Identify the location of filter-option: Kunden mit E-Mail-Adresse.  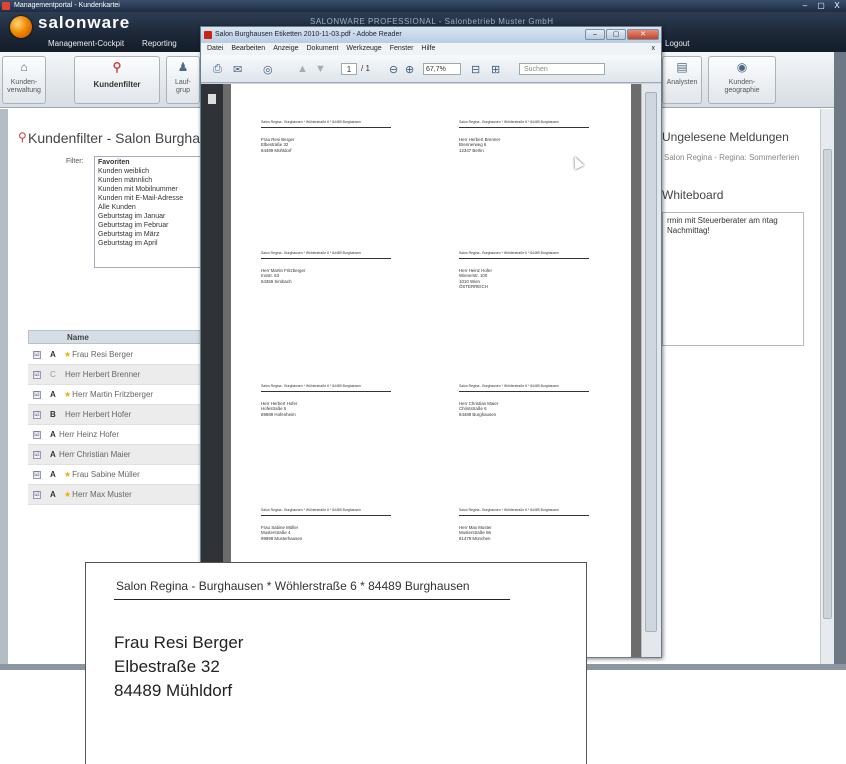
(149, 198).